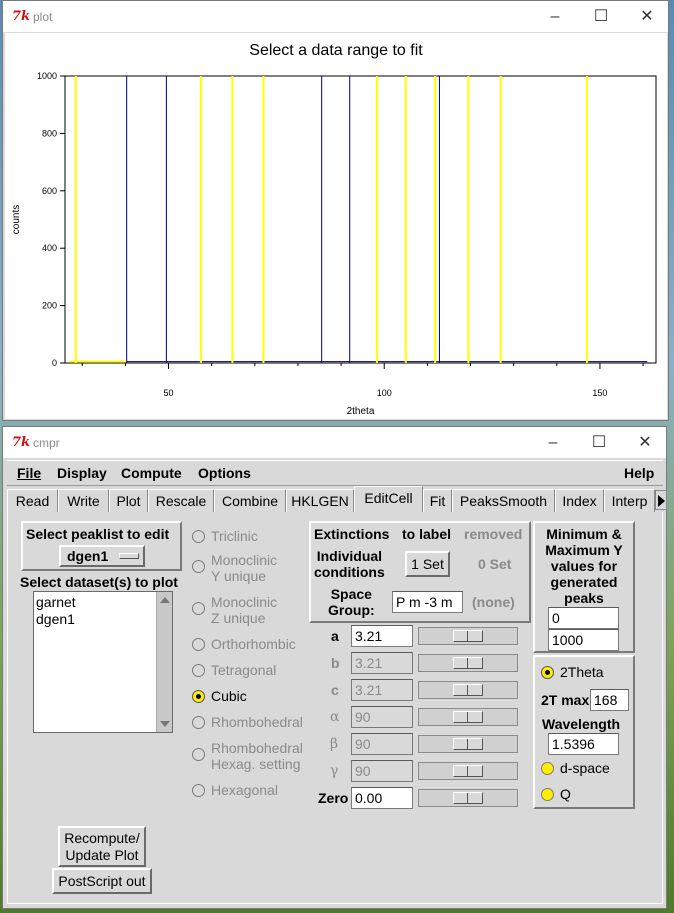  I want to click on tab-write: Write, so click(83, 500).